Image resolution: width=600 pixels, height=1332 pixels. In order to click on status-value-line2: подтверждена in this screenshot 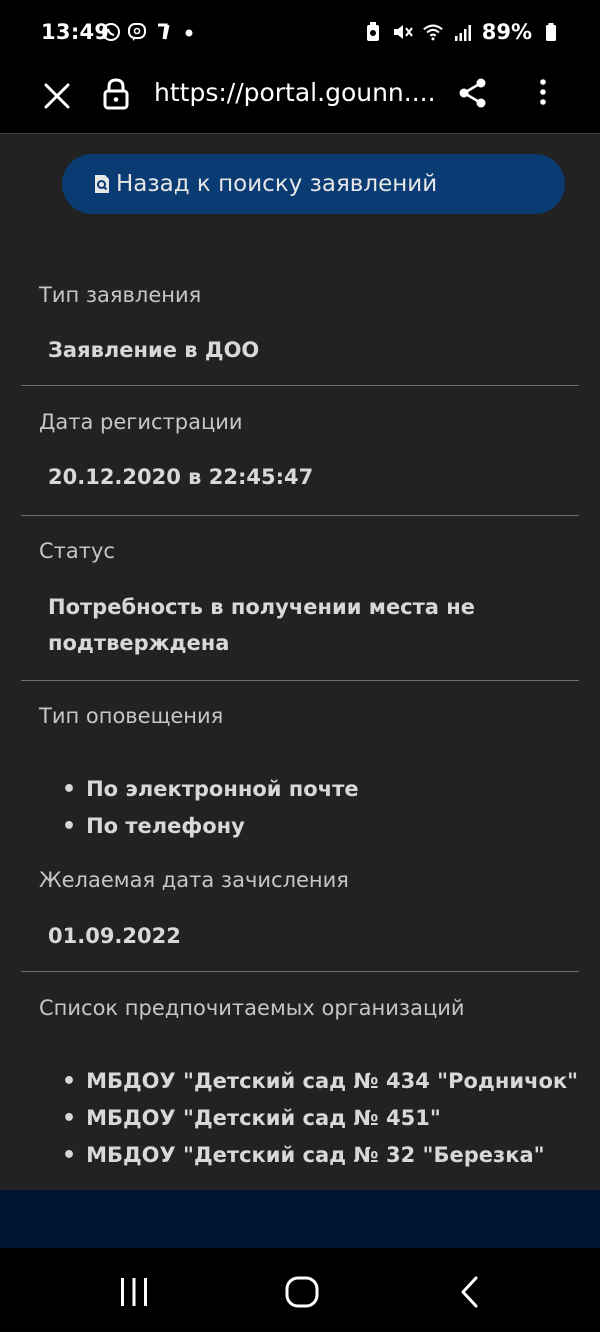, I will do `click(139, 643)`.